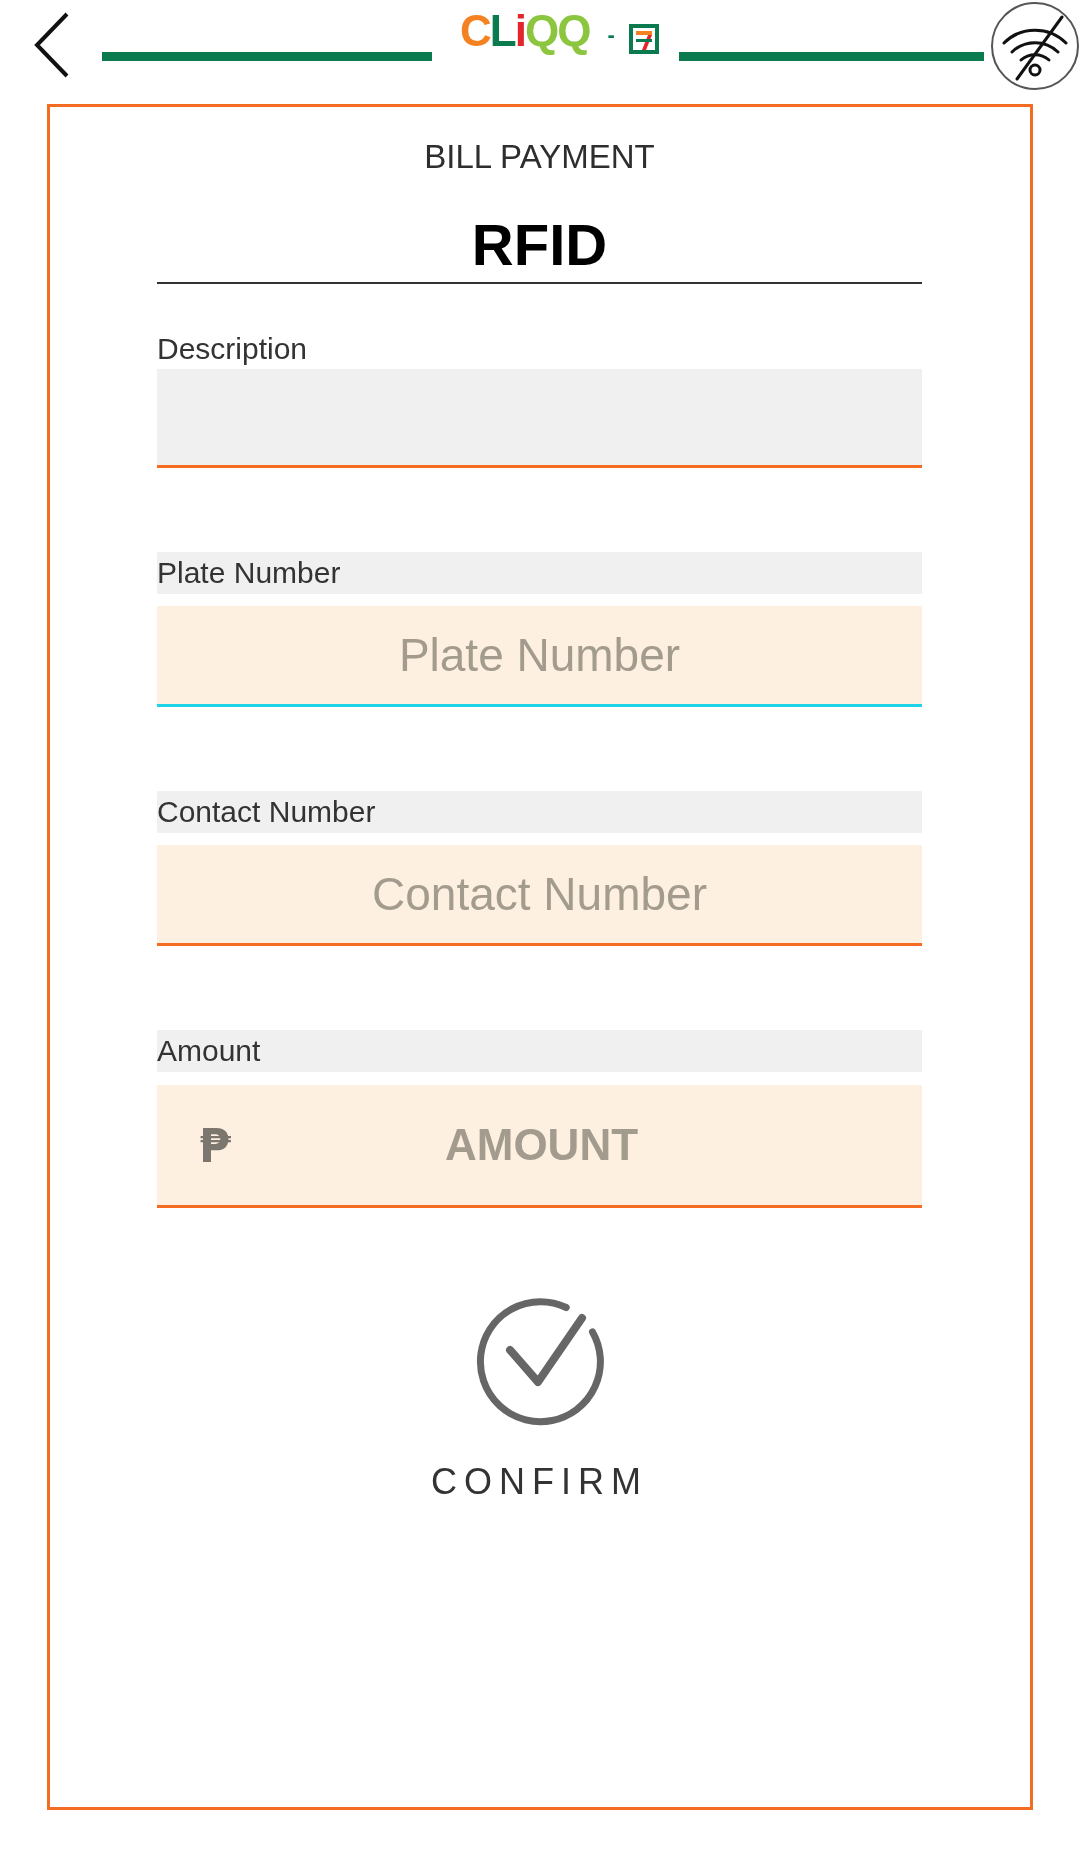  What do you see at coordinates (539, 656) in the screenshot?
I see `input-field: Plate Number` at bounding box center [539, 656].